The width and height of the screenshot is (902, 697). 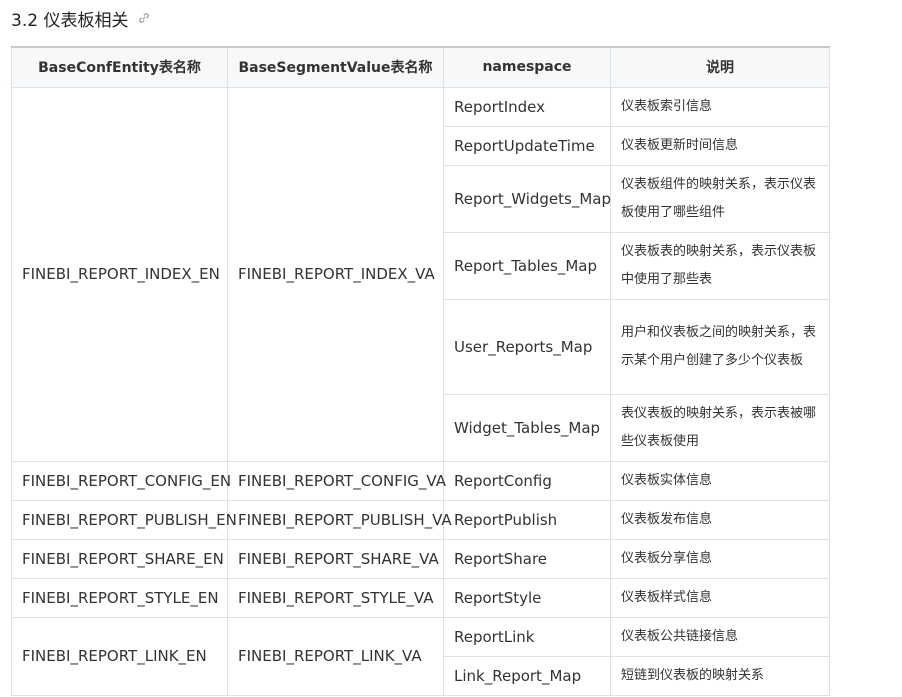 I want to click on header-namespace: namespace, so click(x=527, y=67).